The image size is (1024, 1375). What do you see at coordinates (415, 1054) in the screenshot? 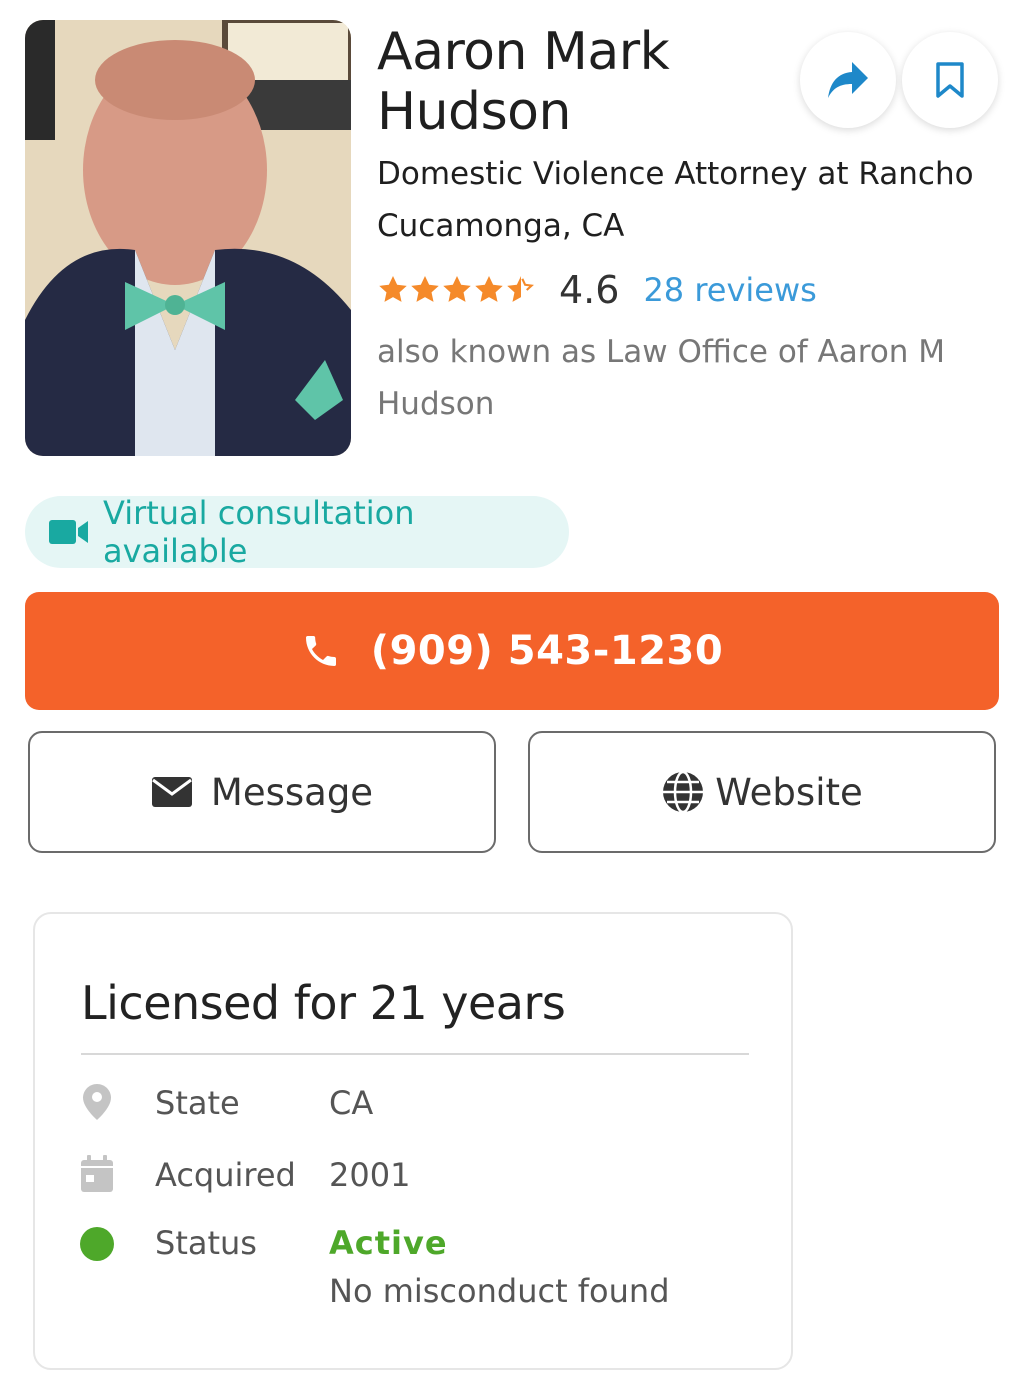
I see `divider` at bounding box center [415, 1054].